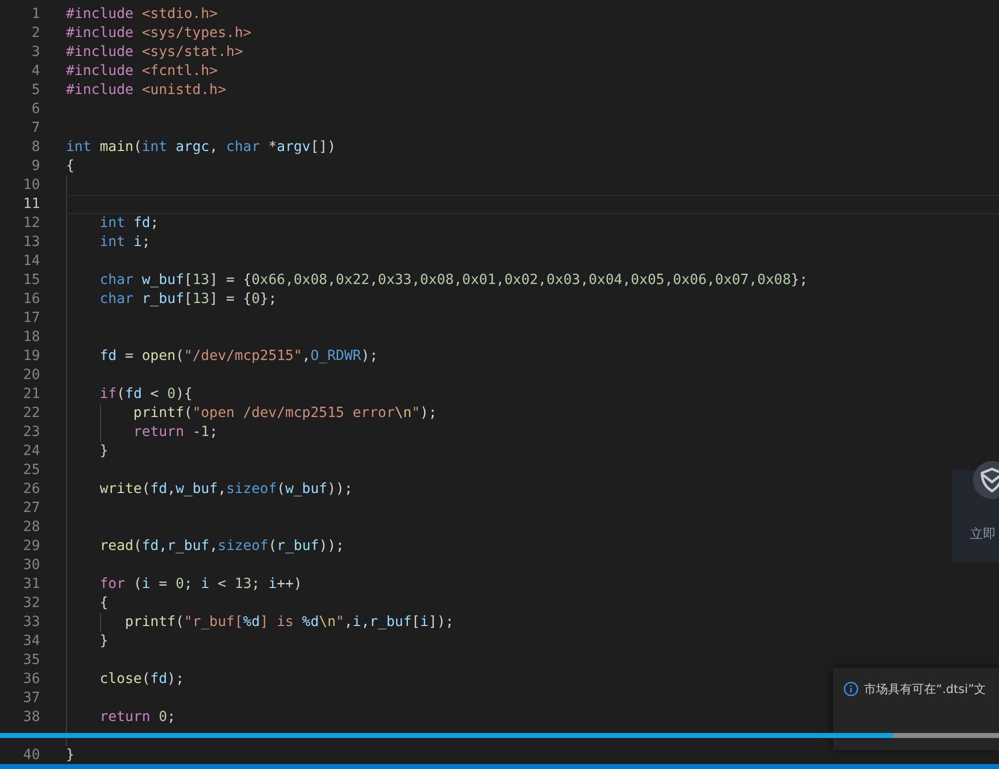  I want to click on info-icon, so click(851, 689).